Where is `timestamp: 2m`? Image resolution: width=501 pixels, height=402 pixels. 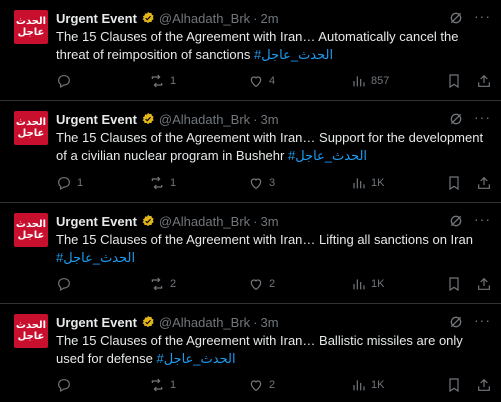
timestamp: 2m is located at coordinates (270, 18).